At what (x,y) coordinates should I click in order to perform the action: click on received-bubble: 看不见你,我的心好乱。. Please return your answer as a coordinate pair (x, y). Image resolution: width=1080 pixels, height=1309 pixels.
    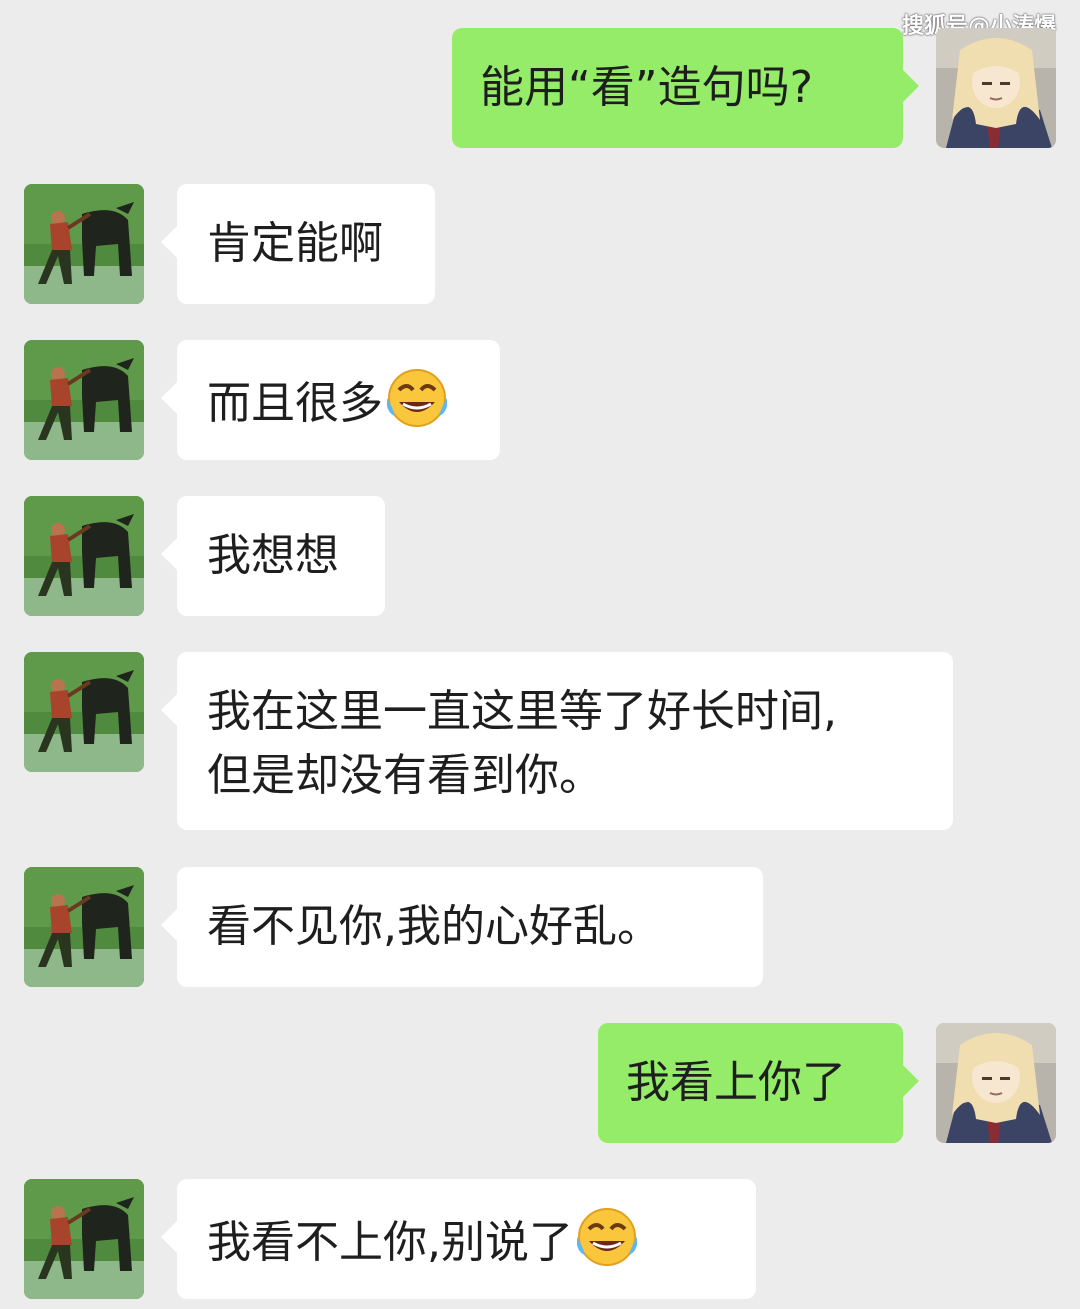
    Looking at the image, I should click on (462, 927).